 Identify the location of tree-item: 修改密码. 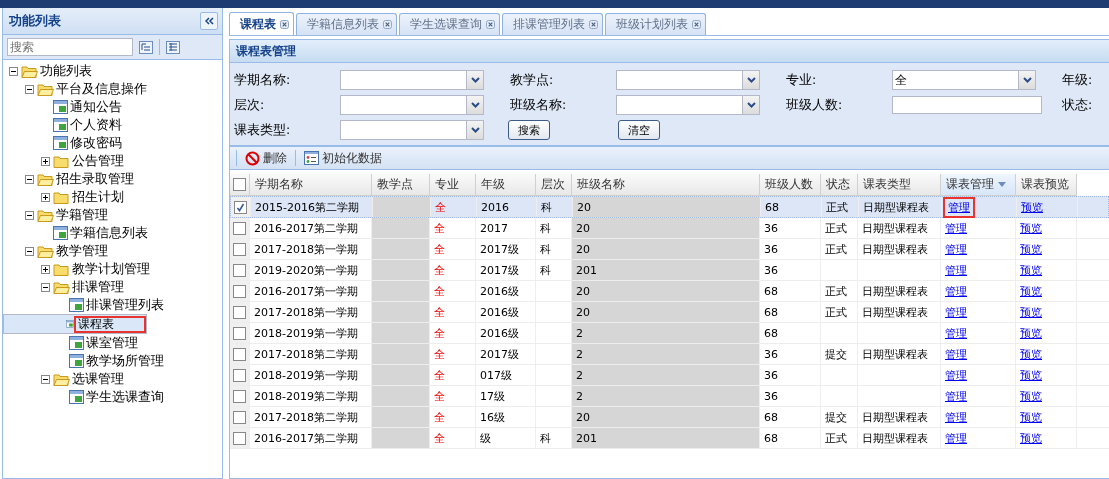
(112, 143).